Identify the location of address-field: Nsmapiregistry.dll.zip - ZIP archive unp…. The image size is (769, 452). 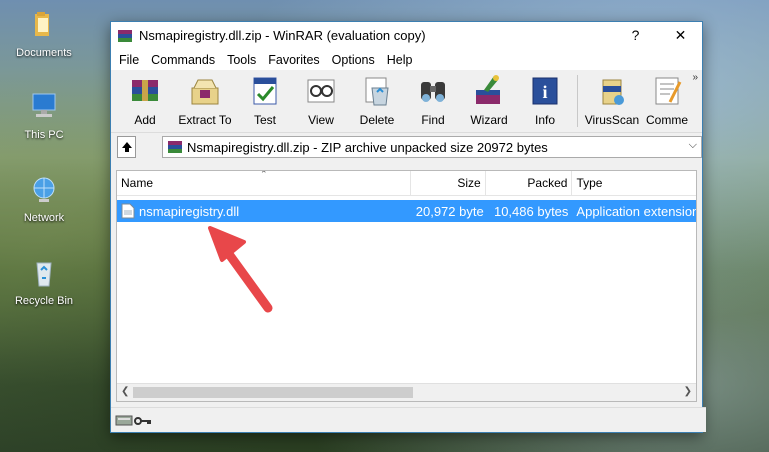
(432, 147).